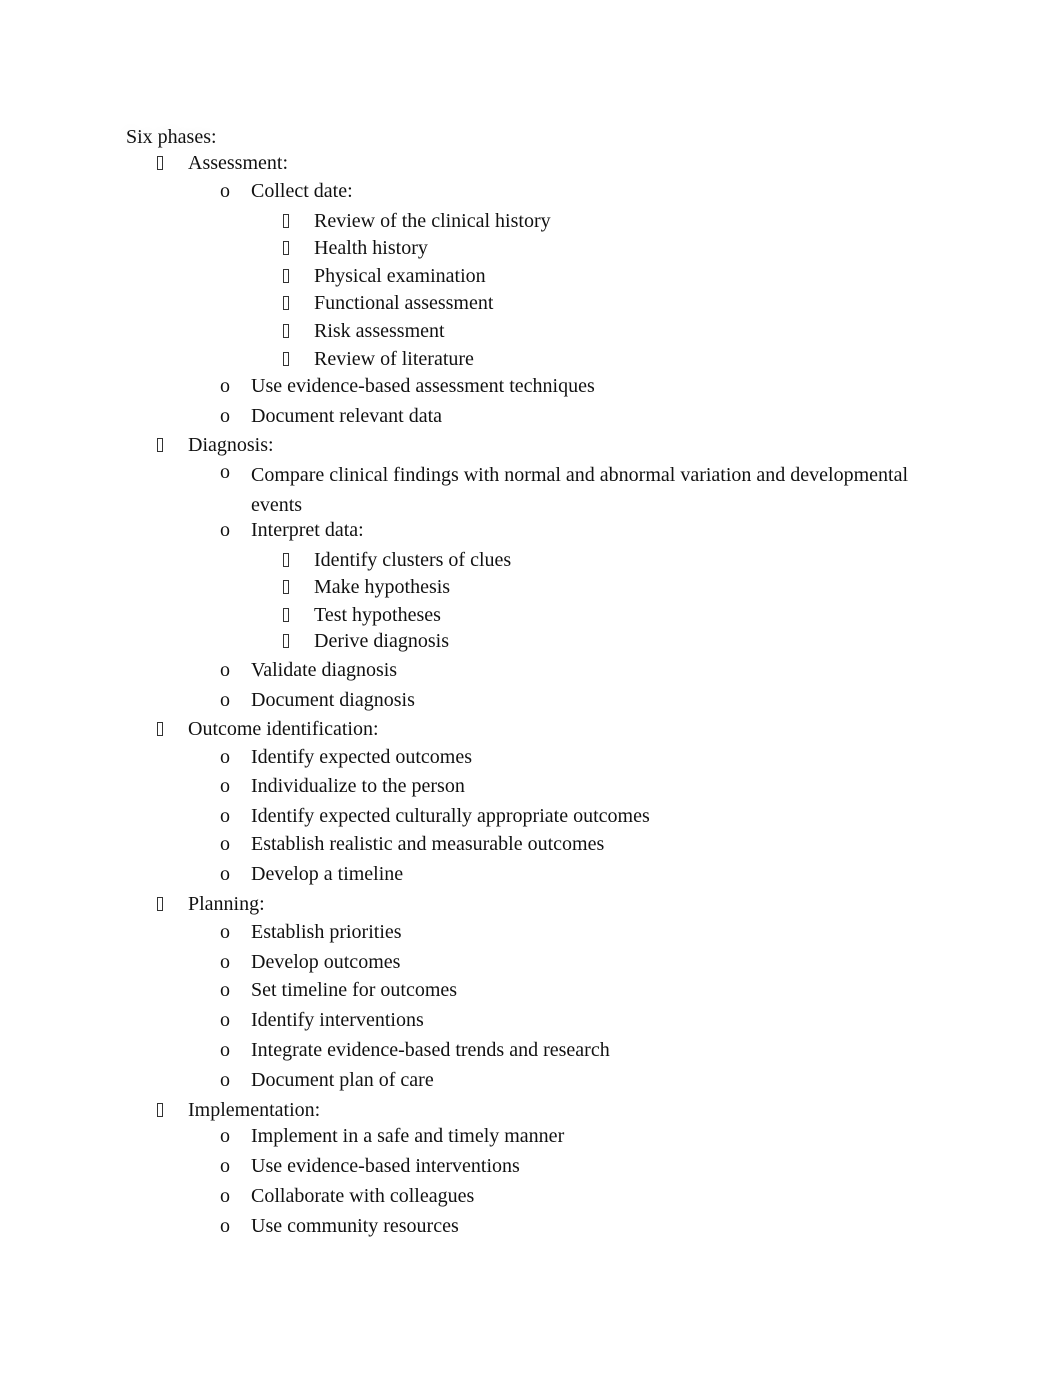 The image size is (1062, 1376). What do you see at coordinates (432, 221) in the screenshot?
I see `list-item-text: Review of the clinical history` at bounding box center [432, 221].